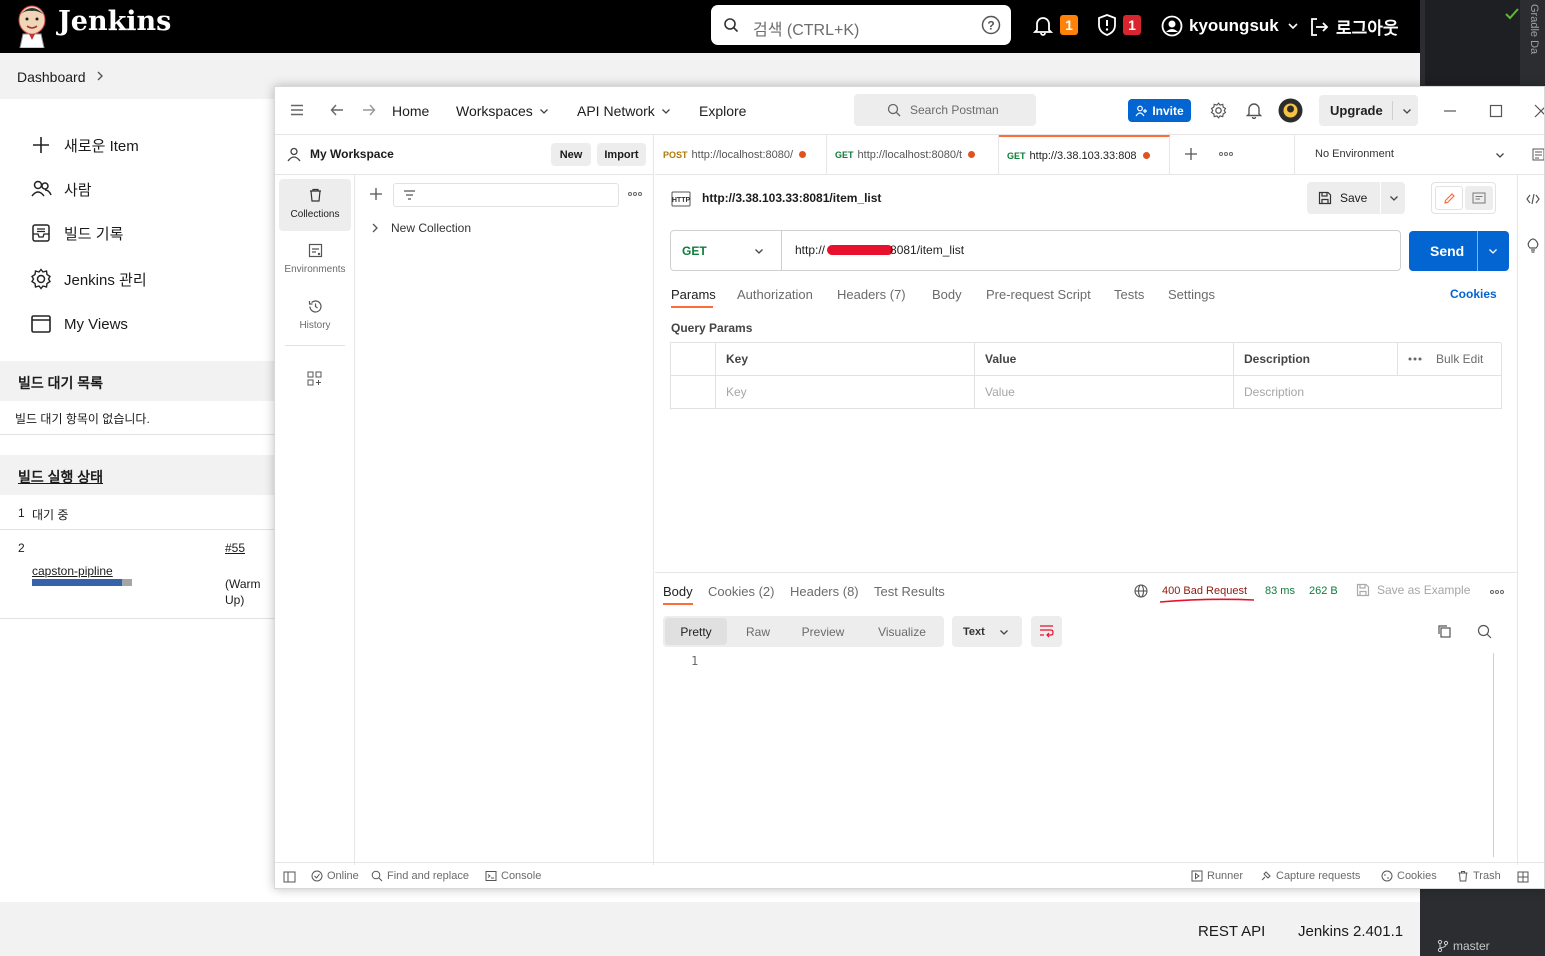  Describe the element at coordinates (1217, 876) in the screenshot. I see `status-runner: Runner` at that location.